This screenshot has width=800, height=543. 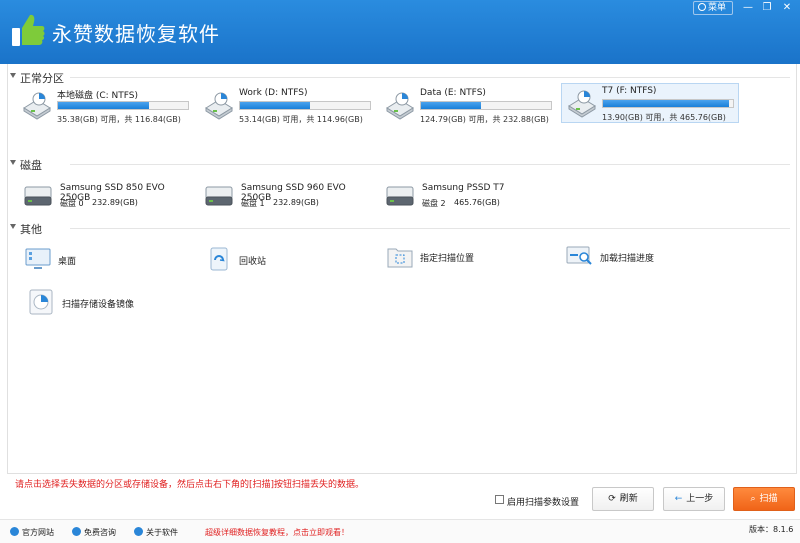 What do you see at coordinates (162, 532) in the screenshot?
I see `about-label: 关于软件` at bounding box center [162, 532].